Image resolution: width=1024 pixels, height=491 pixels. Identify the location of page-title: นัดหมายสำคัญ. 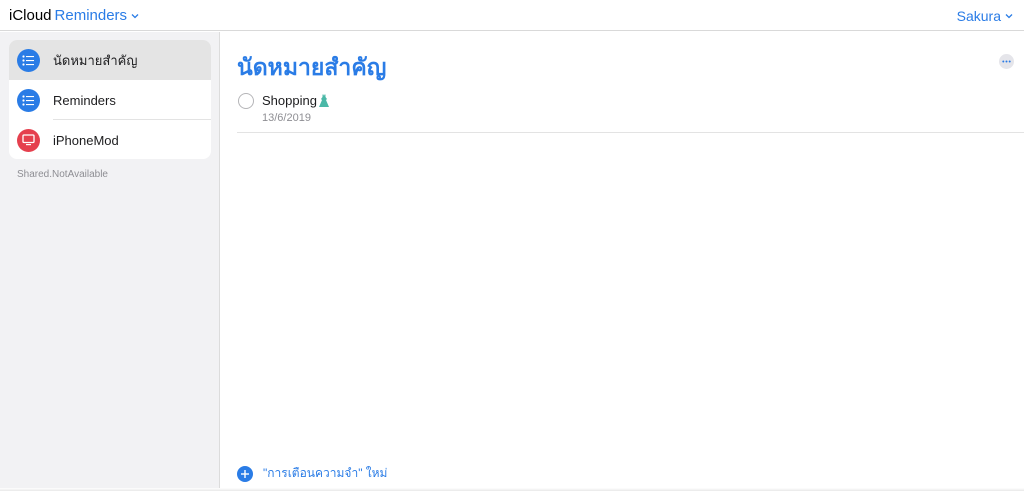
(312, 67).